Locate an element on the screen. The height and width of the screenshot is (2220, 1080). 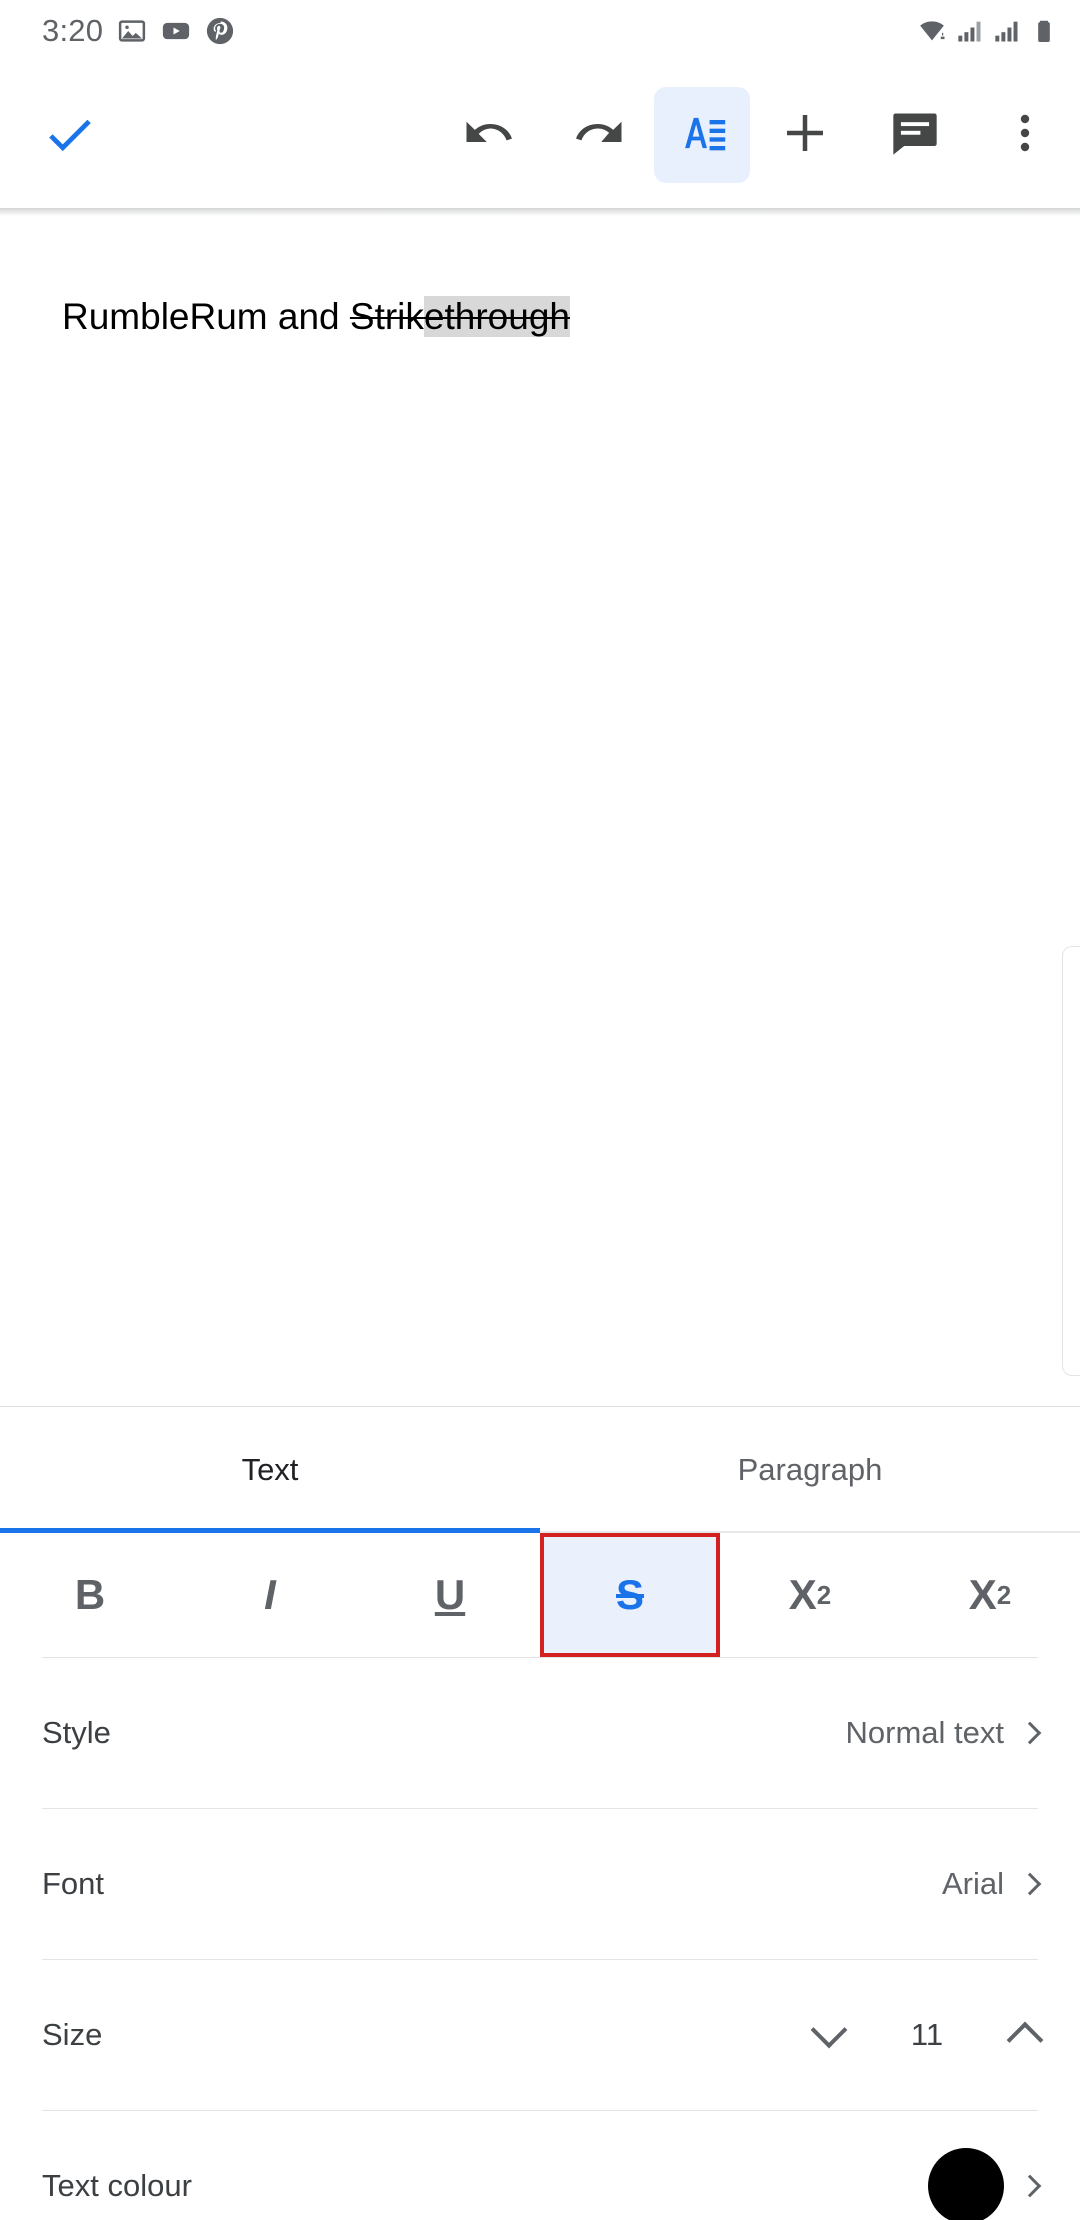
bold-button: B is located at coordinates (90, 1595).